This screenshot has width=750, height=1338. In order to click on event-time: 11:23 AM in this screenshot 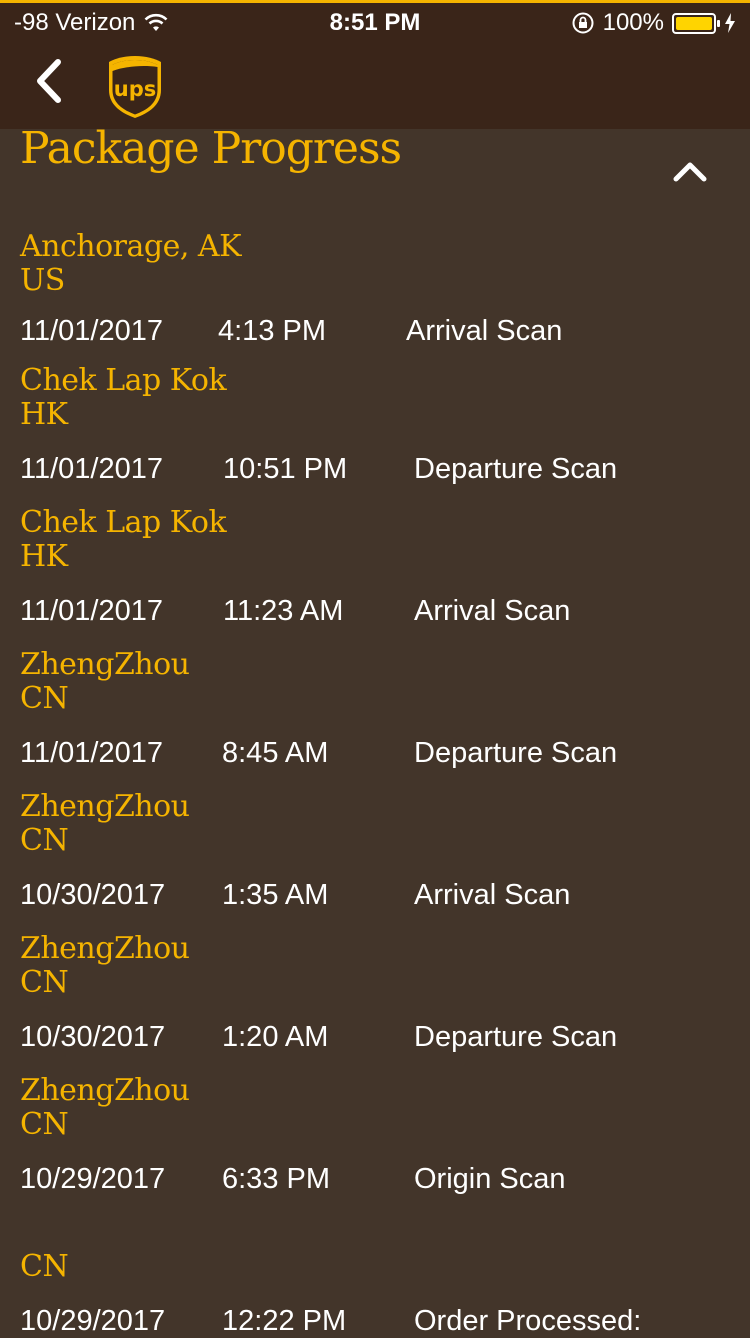, I will do `click(283, 611)`.